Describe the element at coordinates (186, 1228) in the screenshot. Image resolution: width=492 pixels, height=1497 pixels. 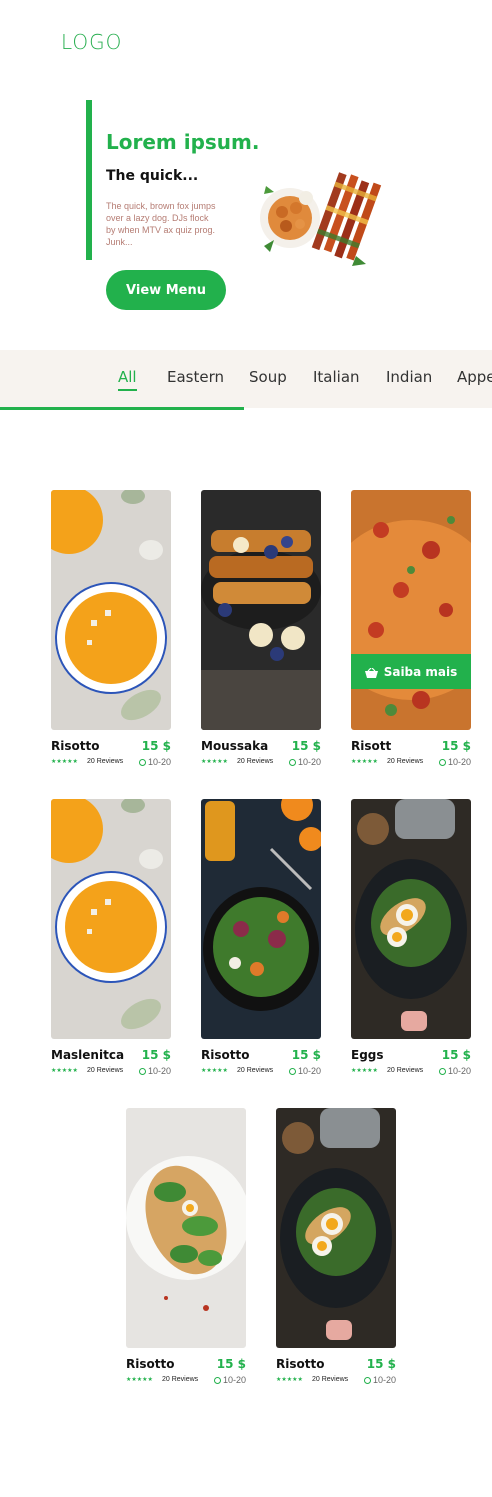
I see `toast-image` at that location.